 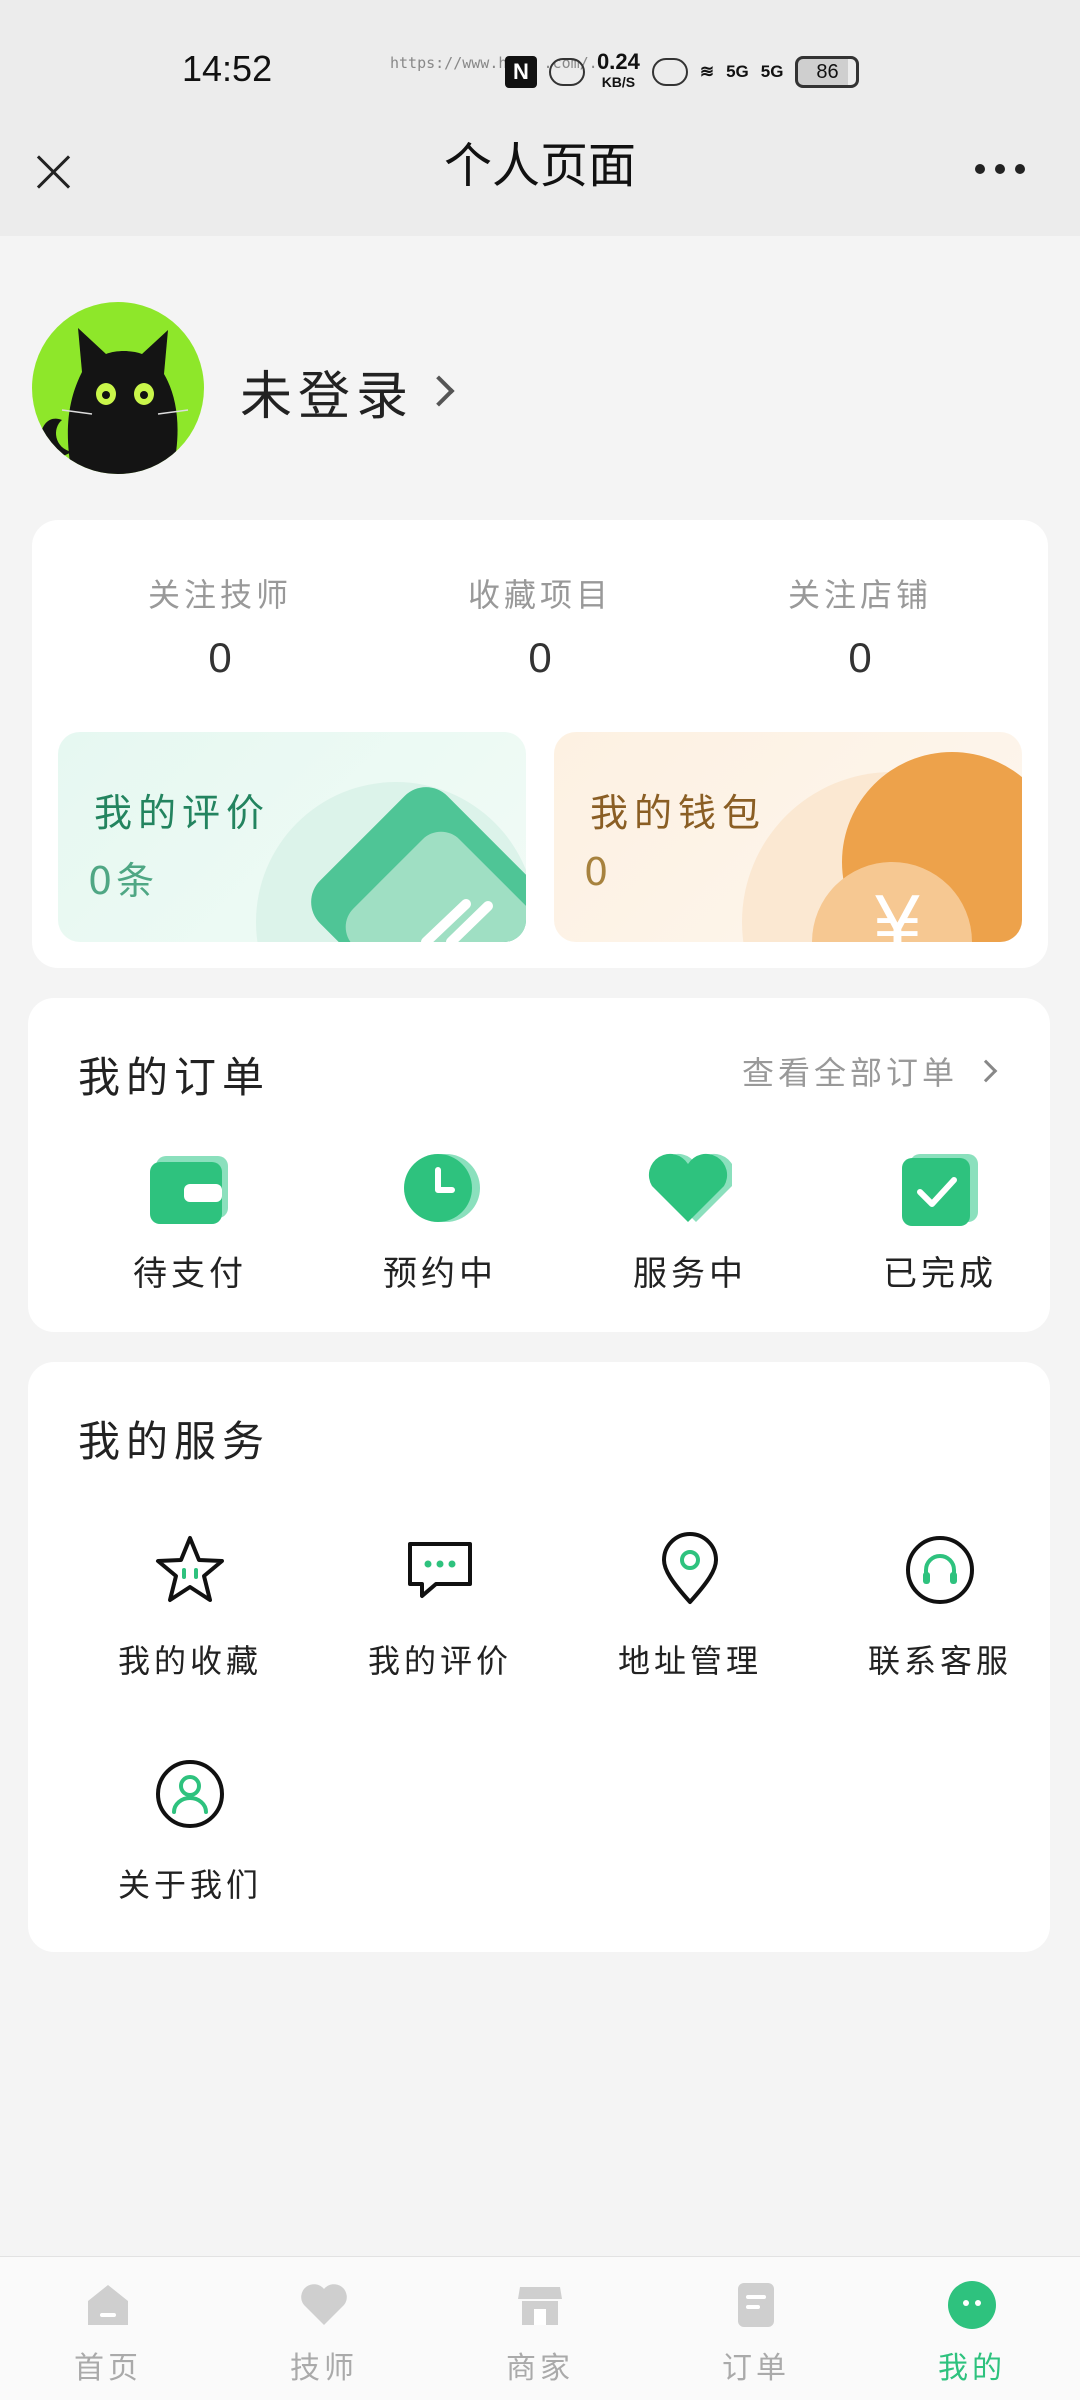 I want to click on stat-followed-technicians: 关注技师 0, so click(x=220, y=626).